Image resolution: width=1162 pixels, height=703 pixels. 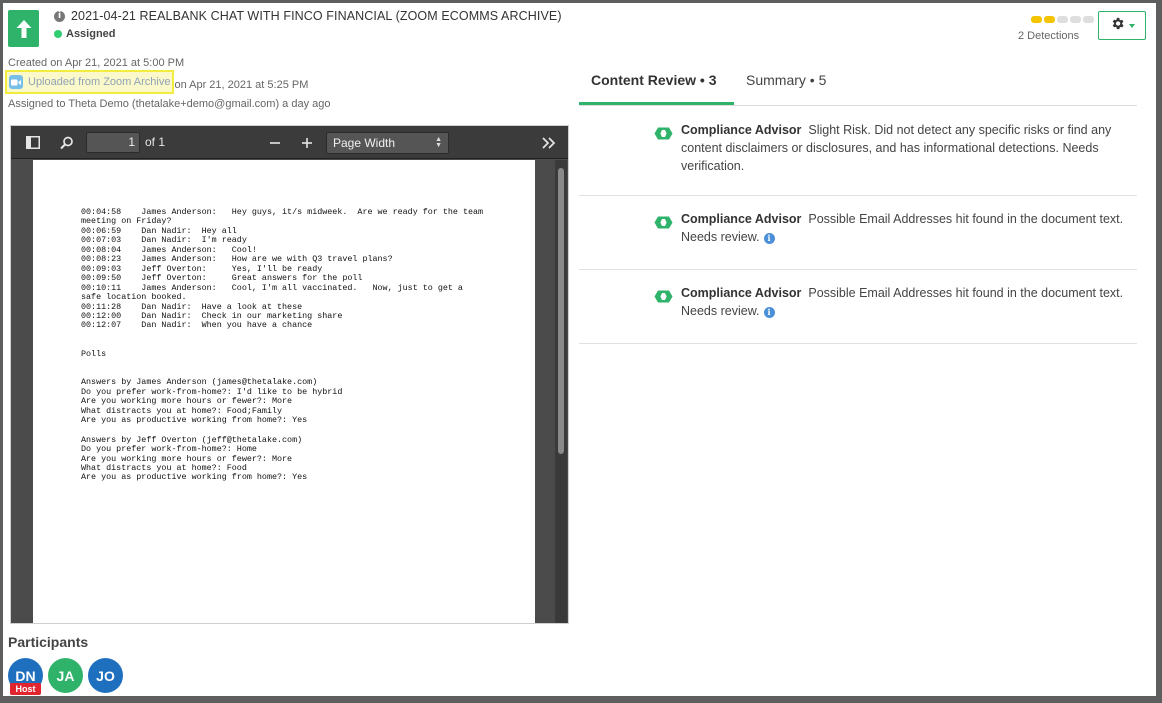 I want to click on host-badge: Host, so click(x=25, y=689).